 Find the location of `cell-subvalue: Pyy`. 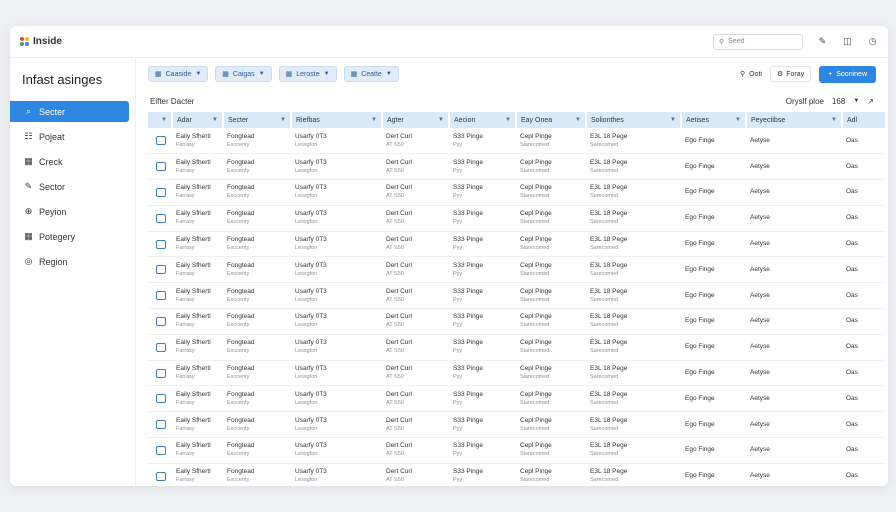

cell-subvalue: Pyy is located at coordinates (458, 144).